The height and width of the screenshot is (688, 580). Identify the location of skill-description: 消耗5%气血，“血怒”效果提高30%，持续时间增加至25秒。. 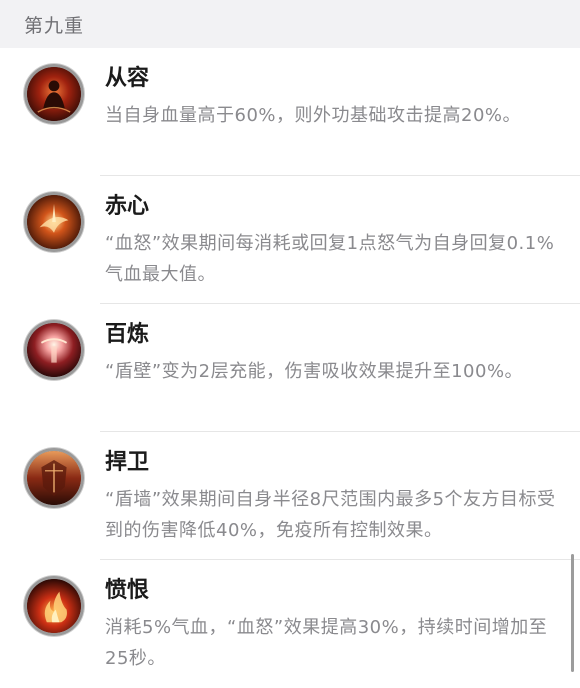
(326, 643).